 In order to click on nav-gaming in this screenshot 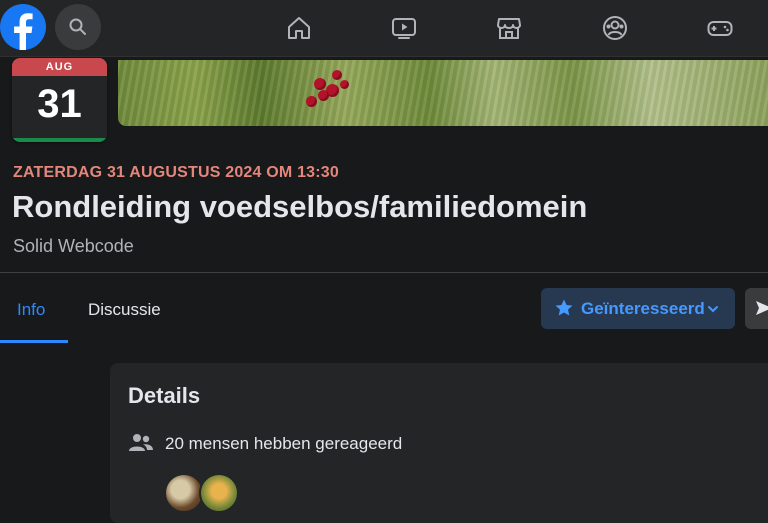, I will do `click(720, 28)`.